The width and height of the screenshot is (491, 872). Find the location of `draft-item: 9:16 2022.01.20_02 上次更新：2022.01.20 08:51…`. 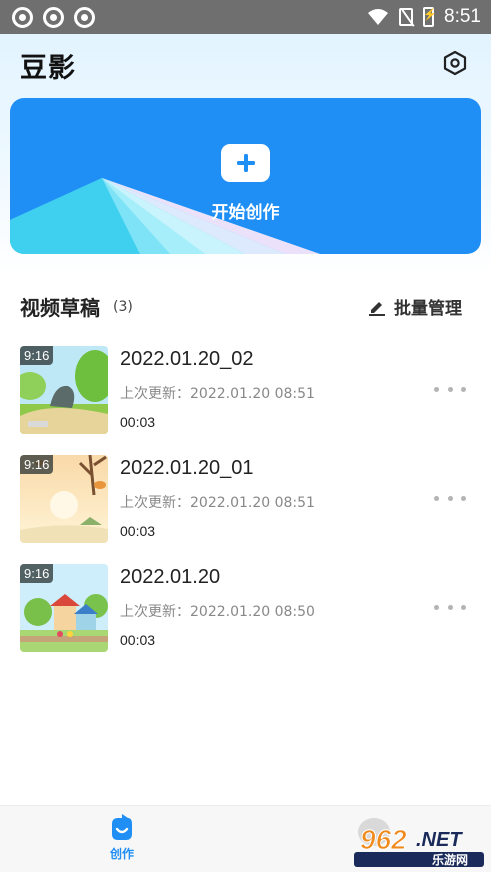

draft-item: 9:16 2022.01.20_02 上次更新：2022.01.20 08:51… is located at coordinates (245, 392).